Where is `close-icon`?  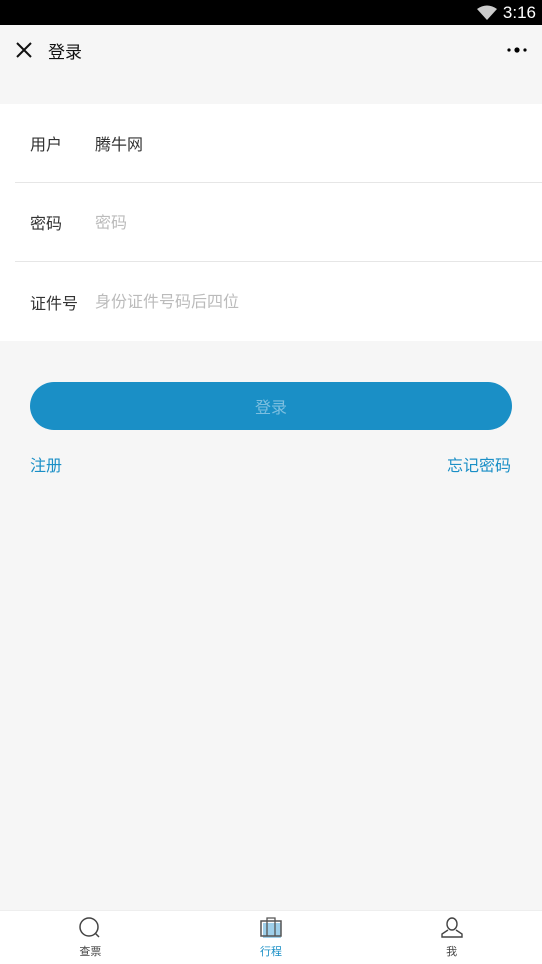
close-icon is located at coordinates (24, 50).